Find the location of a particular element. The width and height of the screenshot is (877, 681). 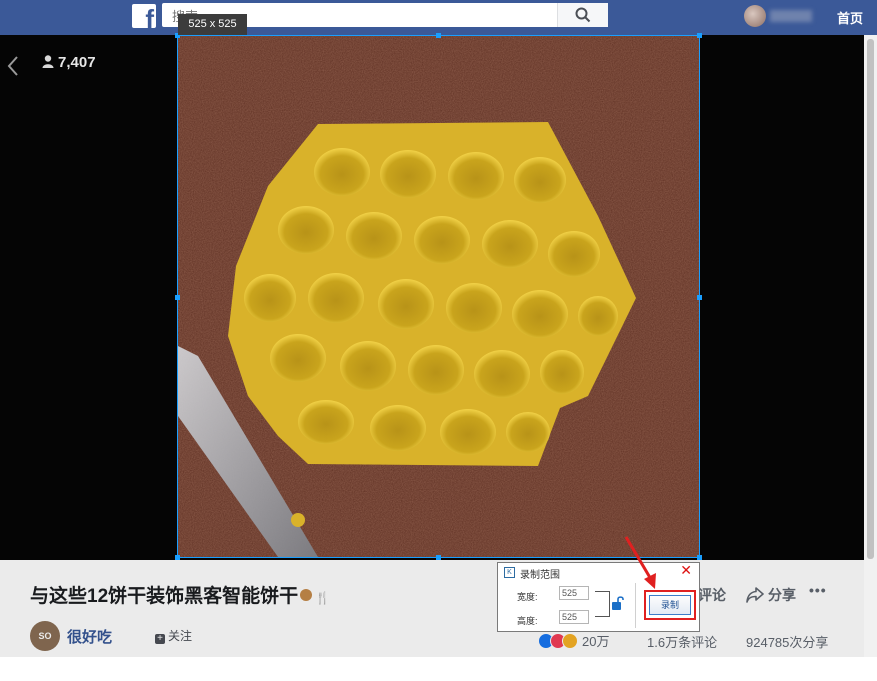

width-field is located at coordinates (574, 593).